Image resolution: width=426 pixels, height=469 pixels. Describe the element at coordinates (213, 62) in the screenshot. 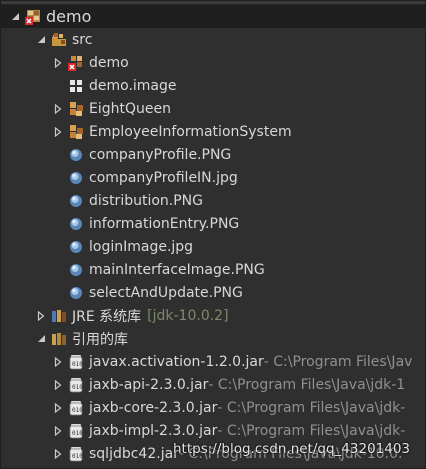

I see `tree-item-package-demo: demo` at that location.